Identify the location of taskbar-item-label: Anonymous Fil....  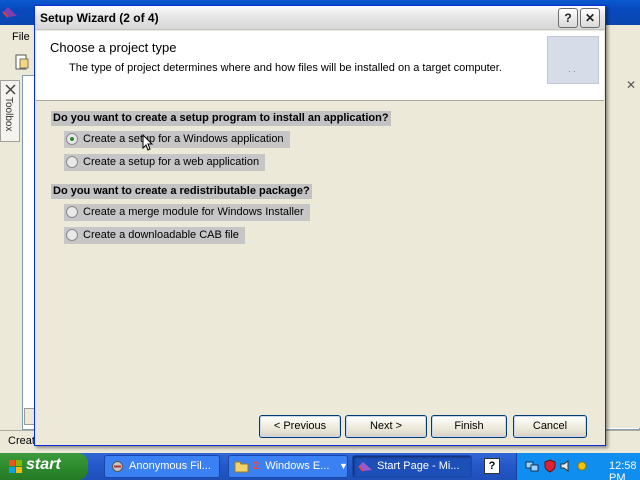
(170, 466).